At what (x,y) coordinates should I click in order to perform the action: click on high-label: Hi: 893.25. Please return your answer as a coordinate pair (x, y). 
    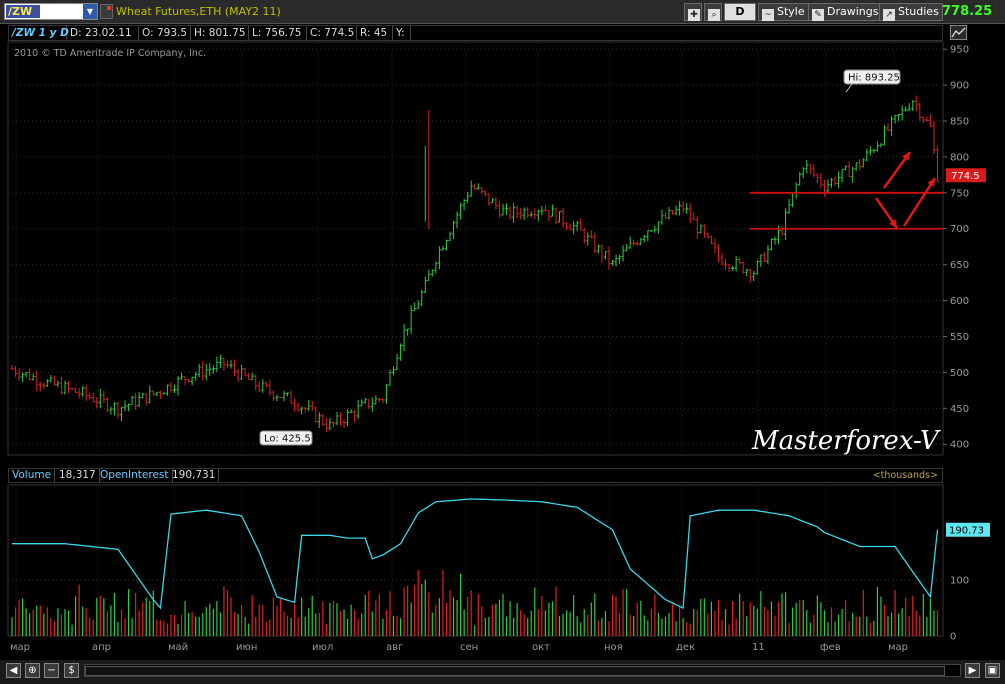
    Looking at the image, I should click on (874, 78).